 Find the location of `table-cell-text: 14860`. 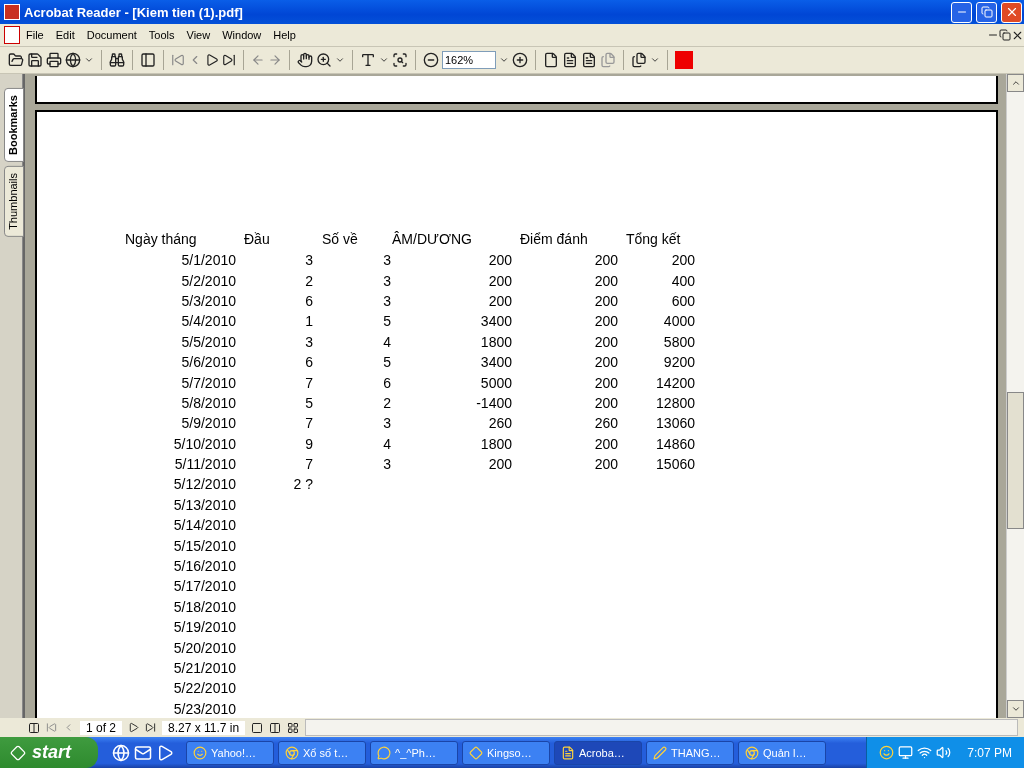

table-cell-text: 14860 is located at coordinates (676, 443).